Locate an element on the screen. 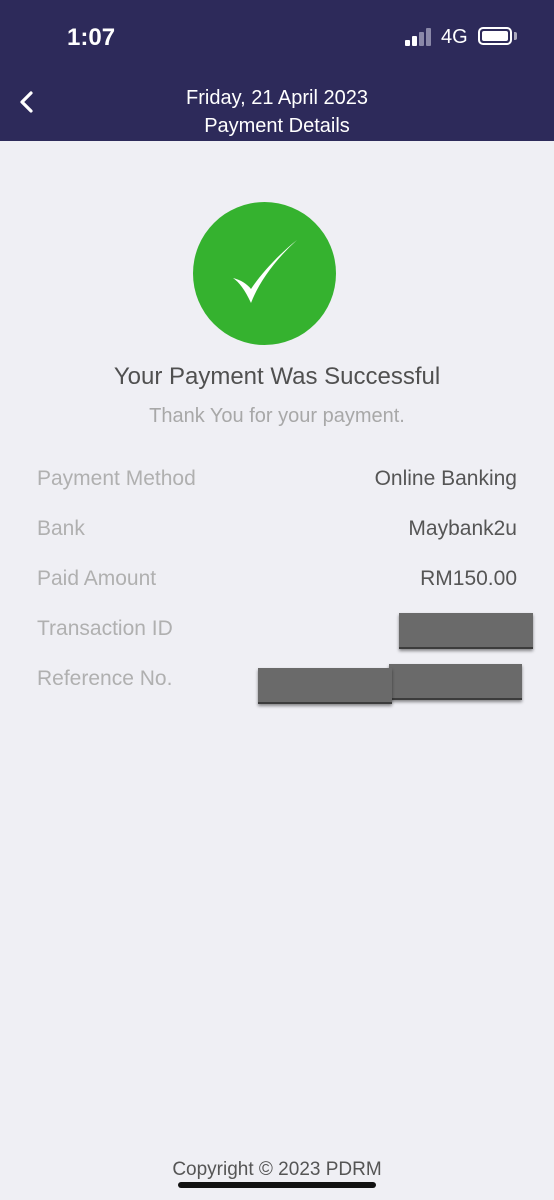  success-headline: Your Payment Was Successful is located at coordinates (277, 376).